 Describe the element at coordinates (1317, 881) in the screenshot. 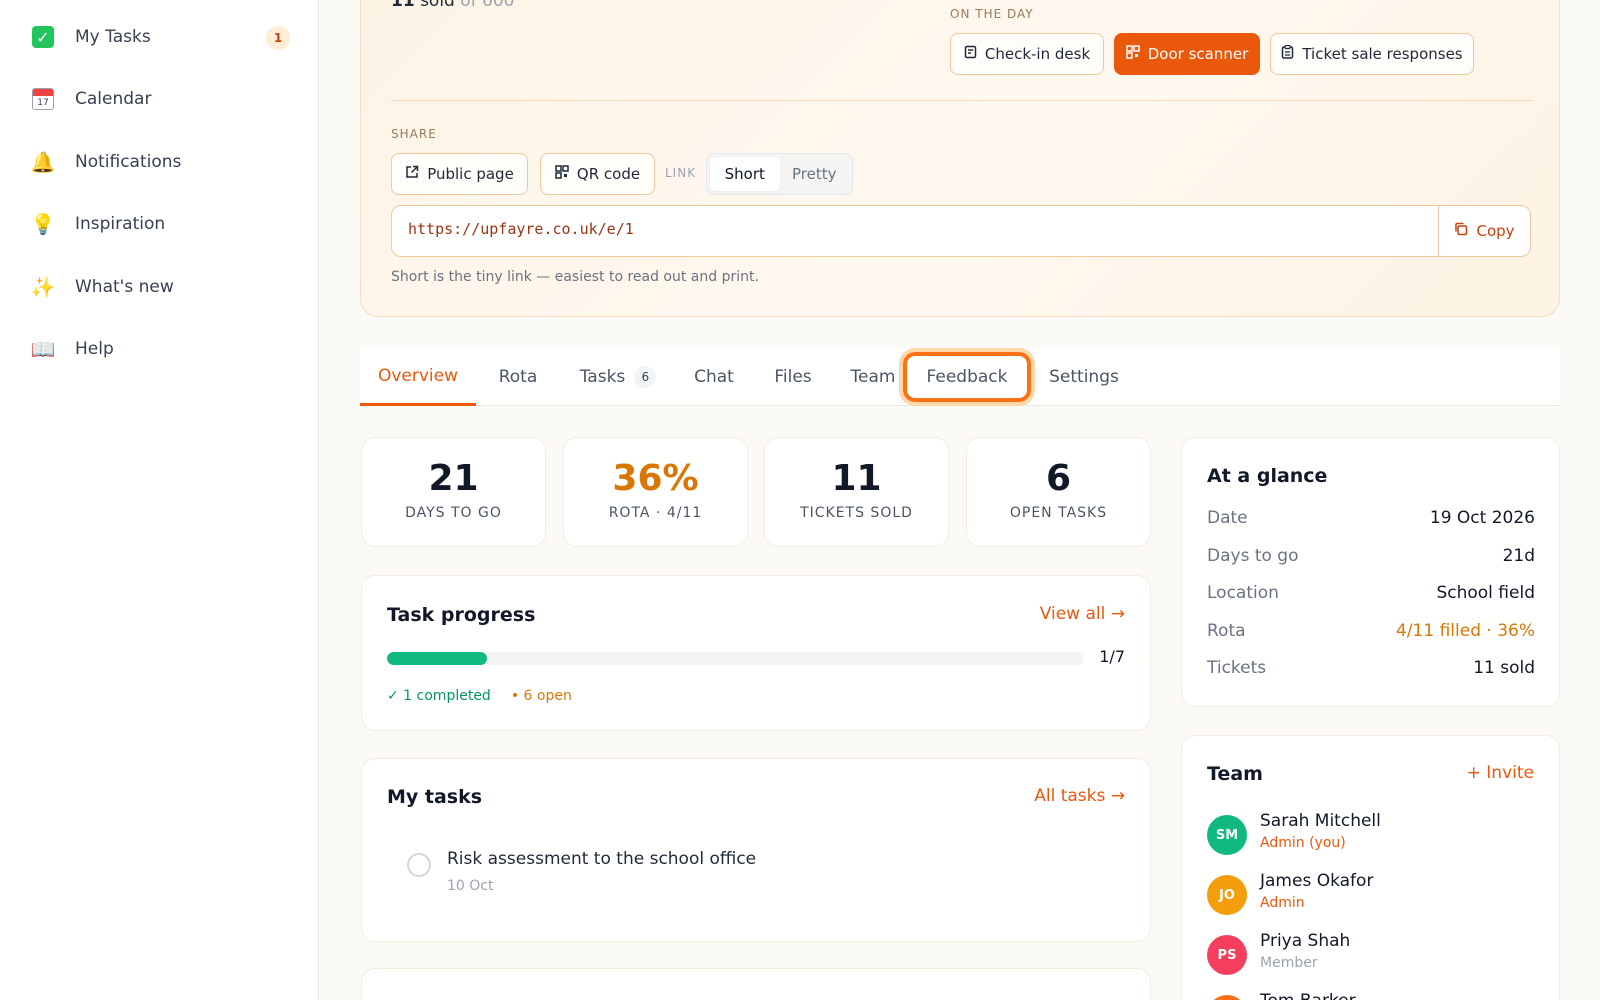

I see `member-name: James Okafor` at that location.